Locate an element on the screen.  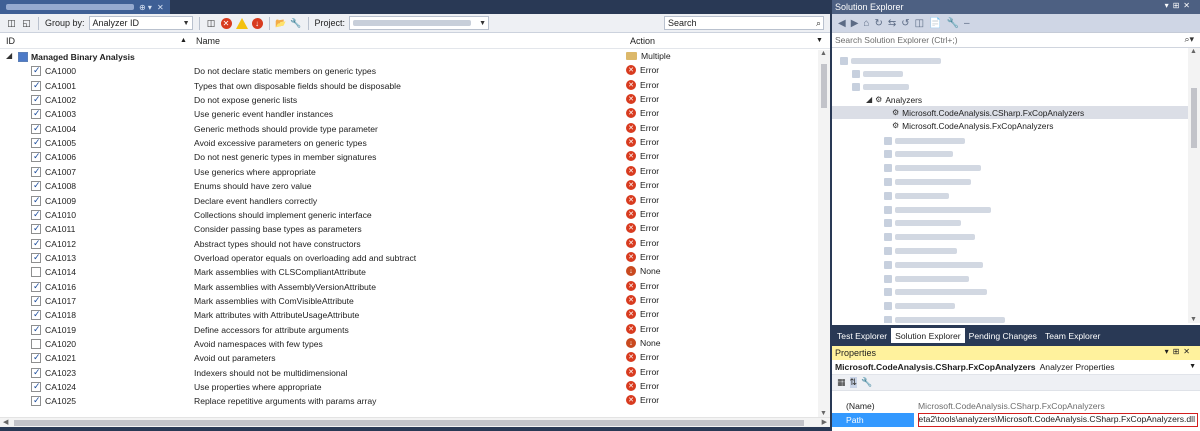
expand-all-icon: ◫ is located at coordinates (11, 23).